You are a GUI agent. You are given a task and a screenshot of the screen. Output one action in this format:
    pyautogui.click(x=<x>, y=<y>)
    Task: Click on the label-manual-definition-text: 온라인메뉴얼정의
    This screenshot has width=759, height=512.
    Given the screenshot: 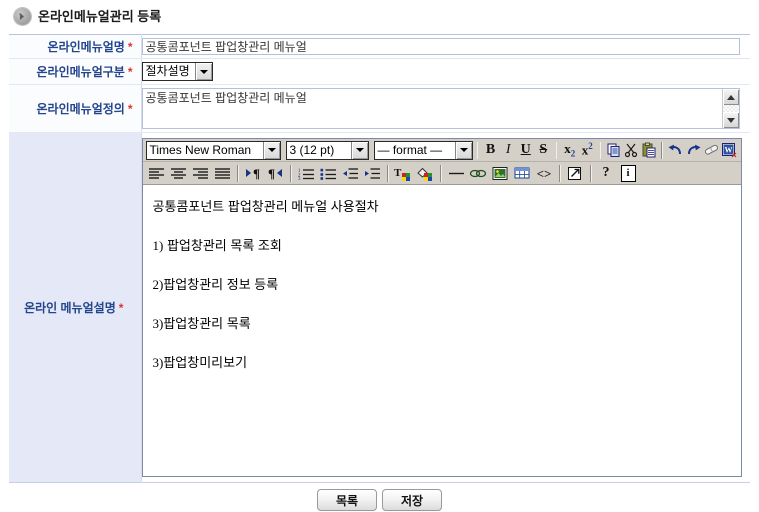 What is the action you would take?
    pyautogui.click(x=80, y=109)
    